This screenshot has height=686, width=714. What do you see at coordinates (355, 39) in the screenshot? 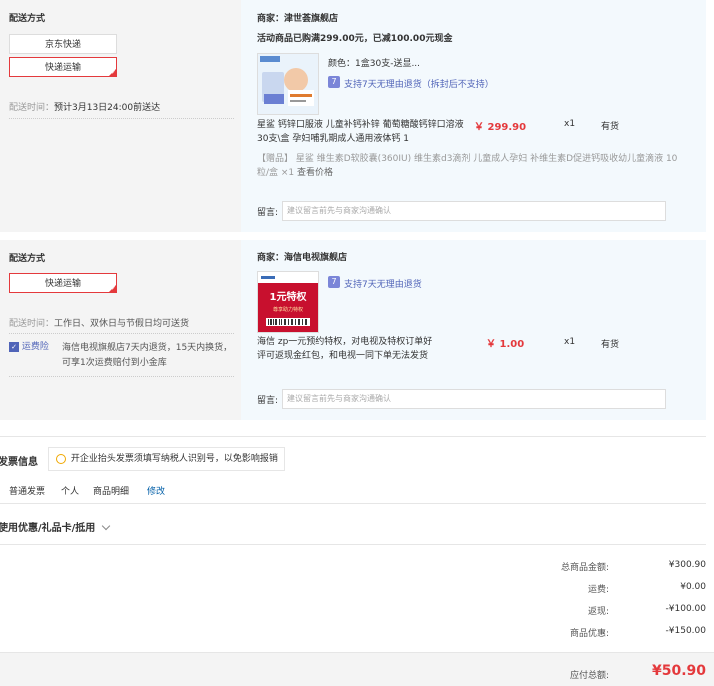
I see `promo-text: 活动商品已购满299.00元，已减100.00元现金` at bounding box center [355, 39].